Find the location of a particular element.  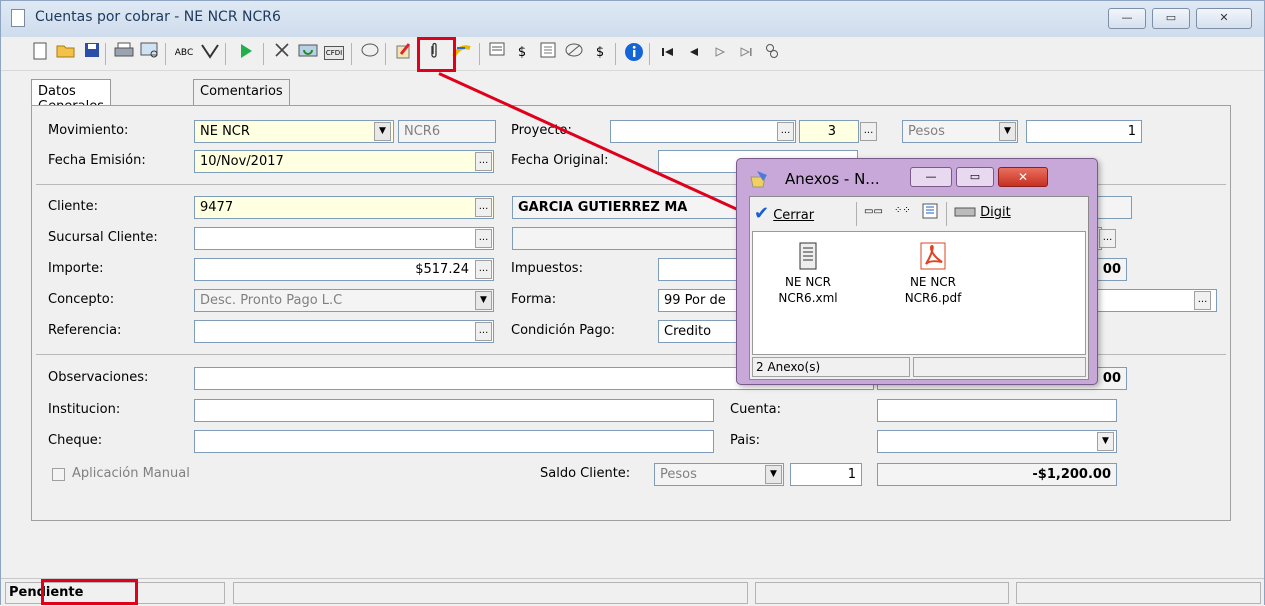

maximize-button: ▭ is located at coordinates (1171, 18).